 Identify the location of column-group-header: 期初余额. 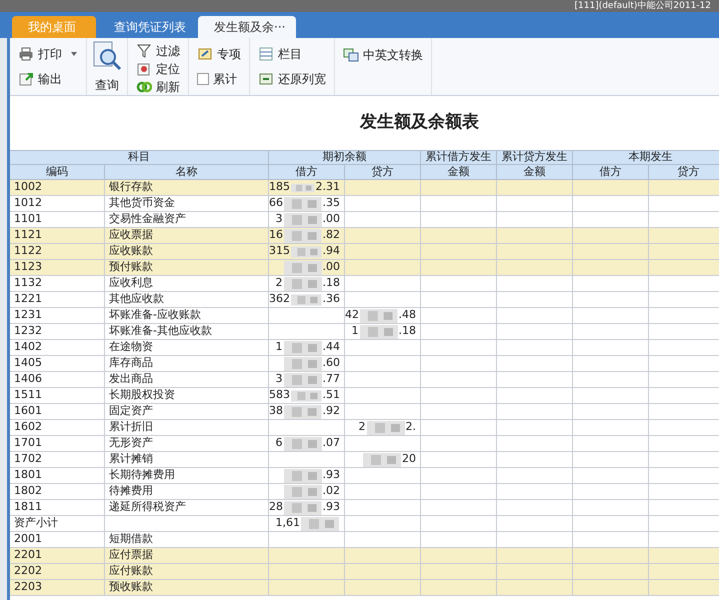
(345, 157).